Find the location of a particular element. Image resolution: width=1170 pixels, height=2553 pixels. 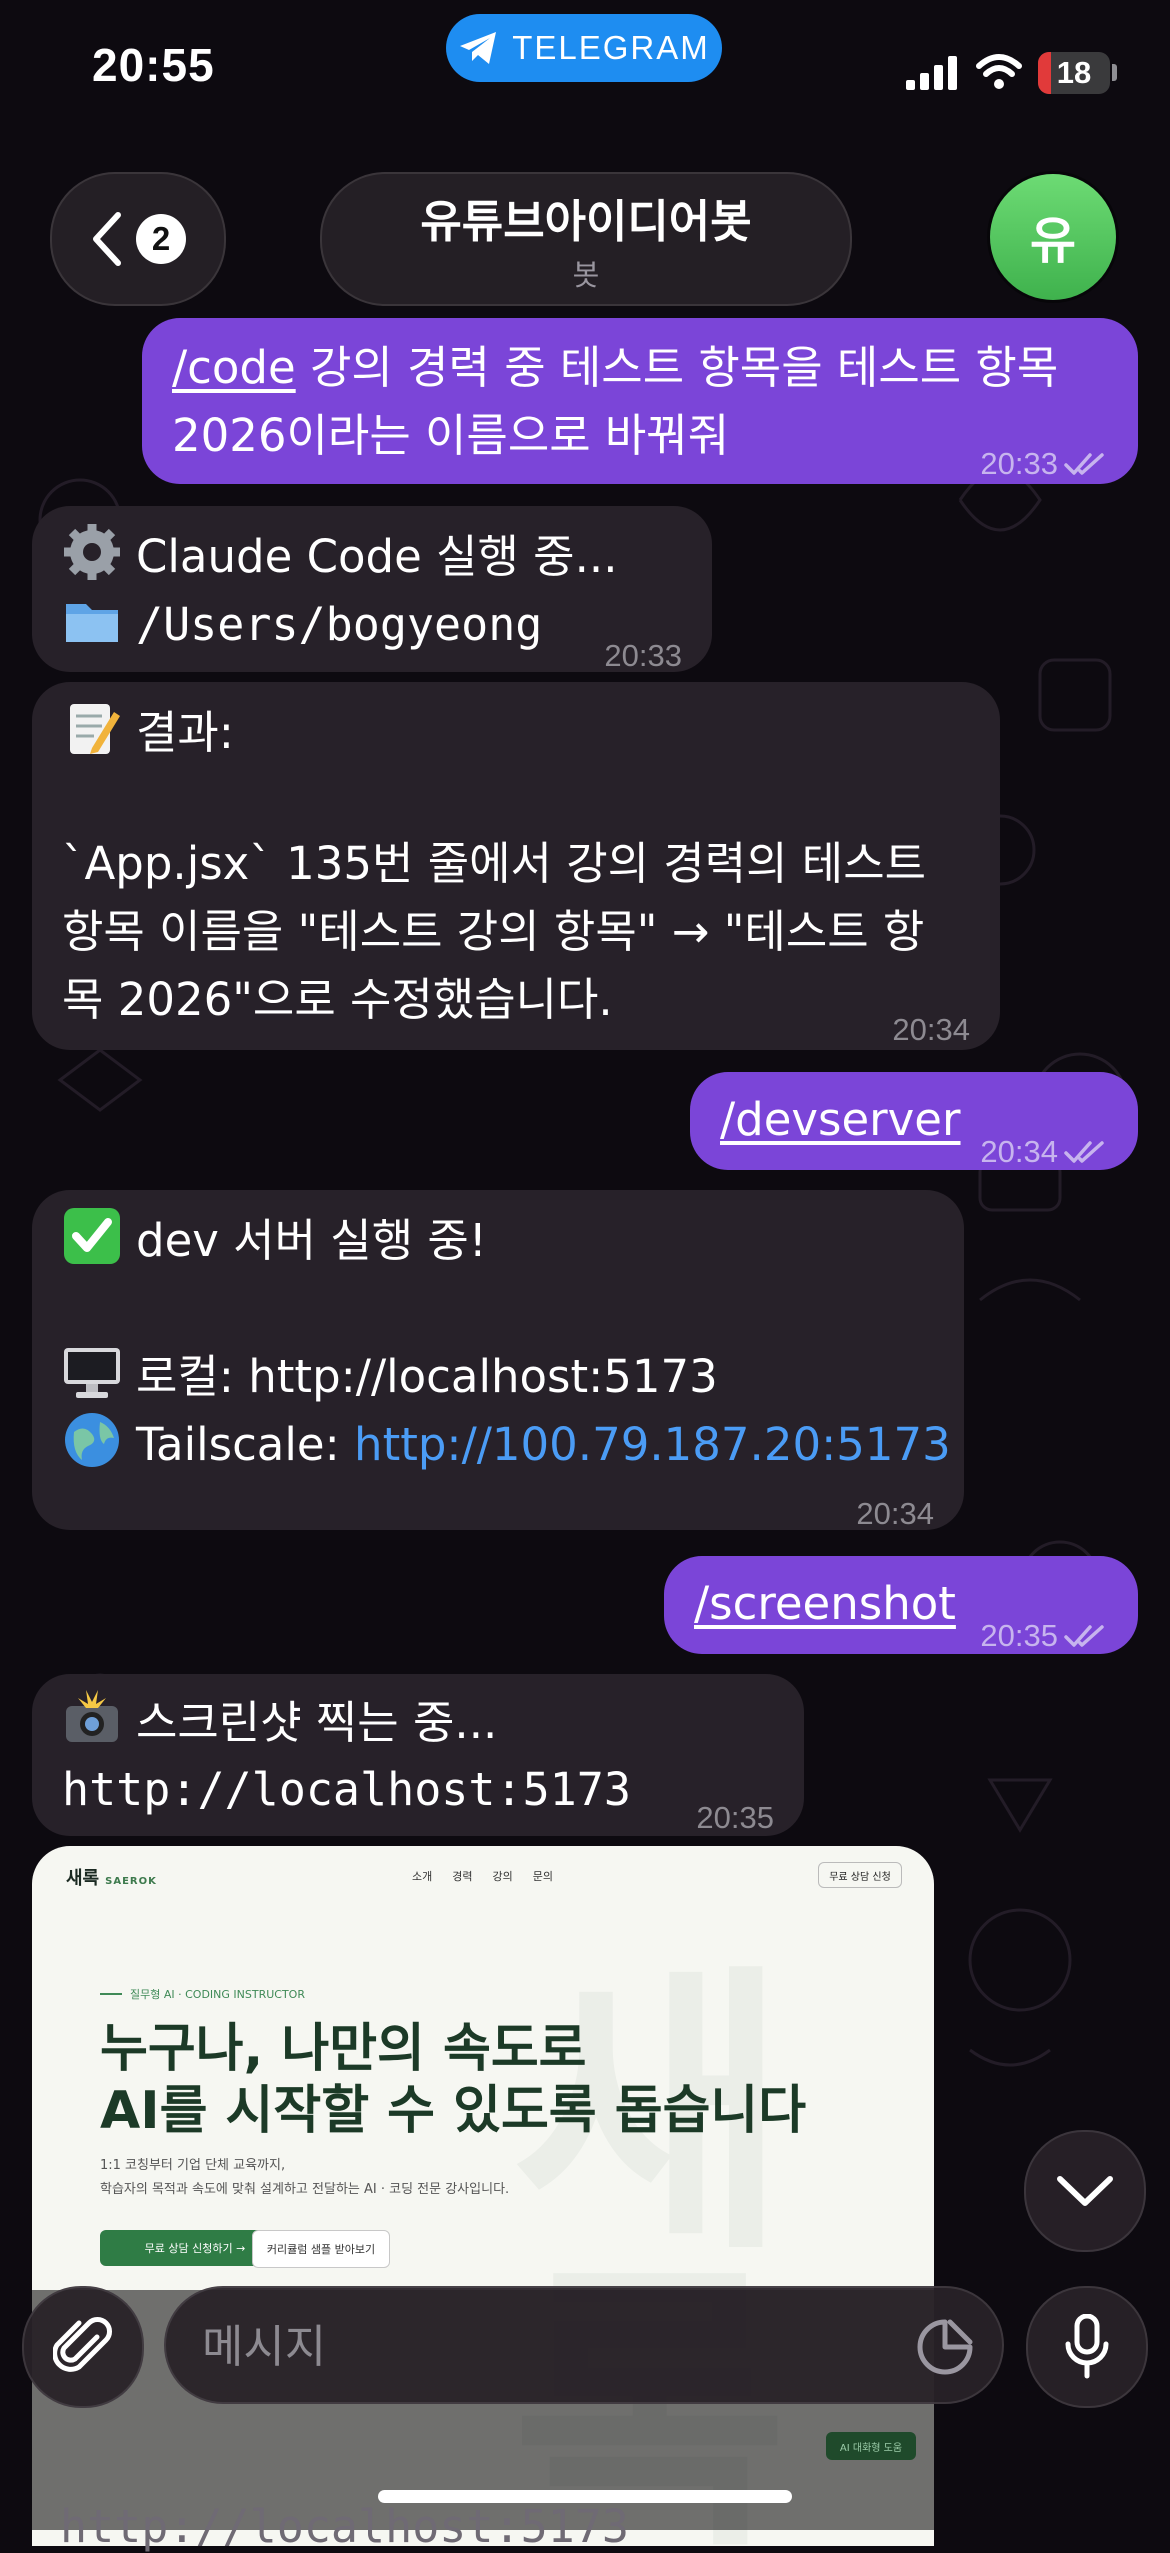

message-text: 항목 이름을 "테스트 강의 항목" → "테스트 항 is located at coordinates (493, 931).